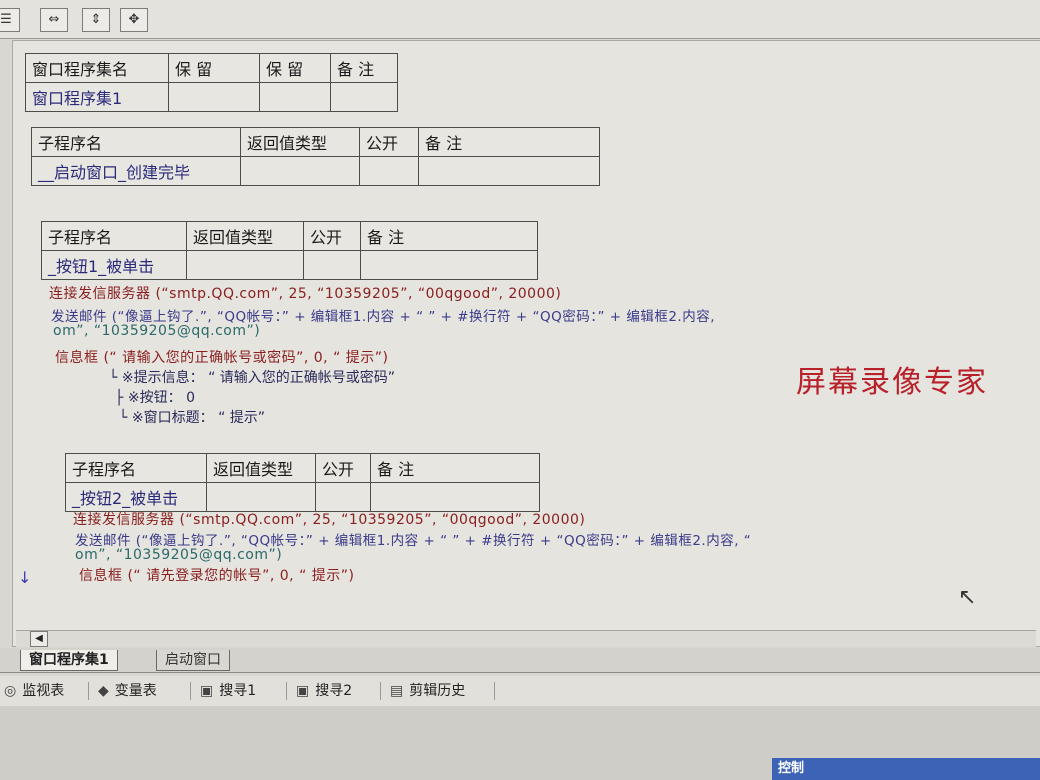 Image resolution: width=1040 pixels, height=780 pixels. Describe the element at coordinates (178, 555) in the screenshot. I see `code-line-send-mail-cont-2: om”, “10359205@qq.com”)` at that location.